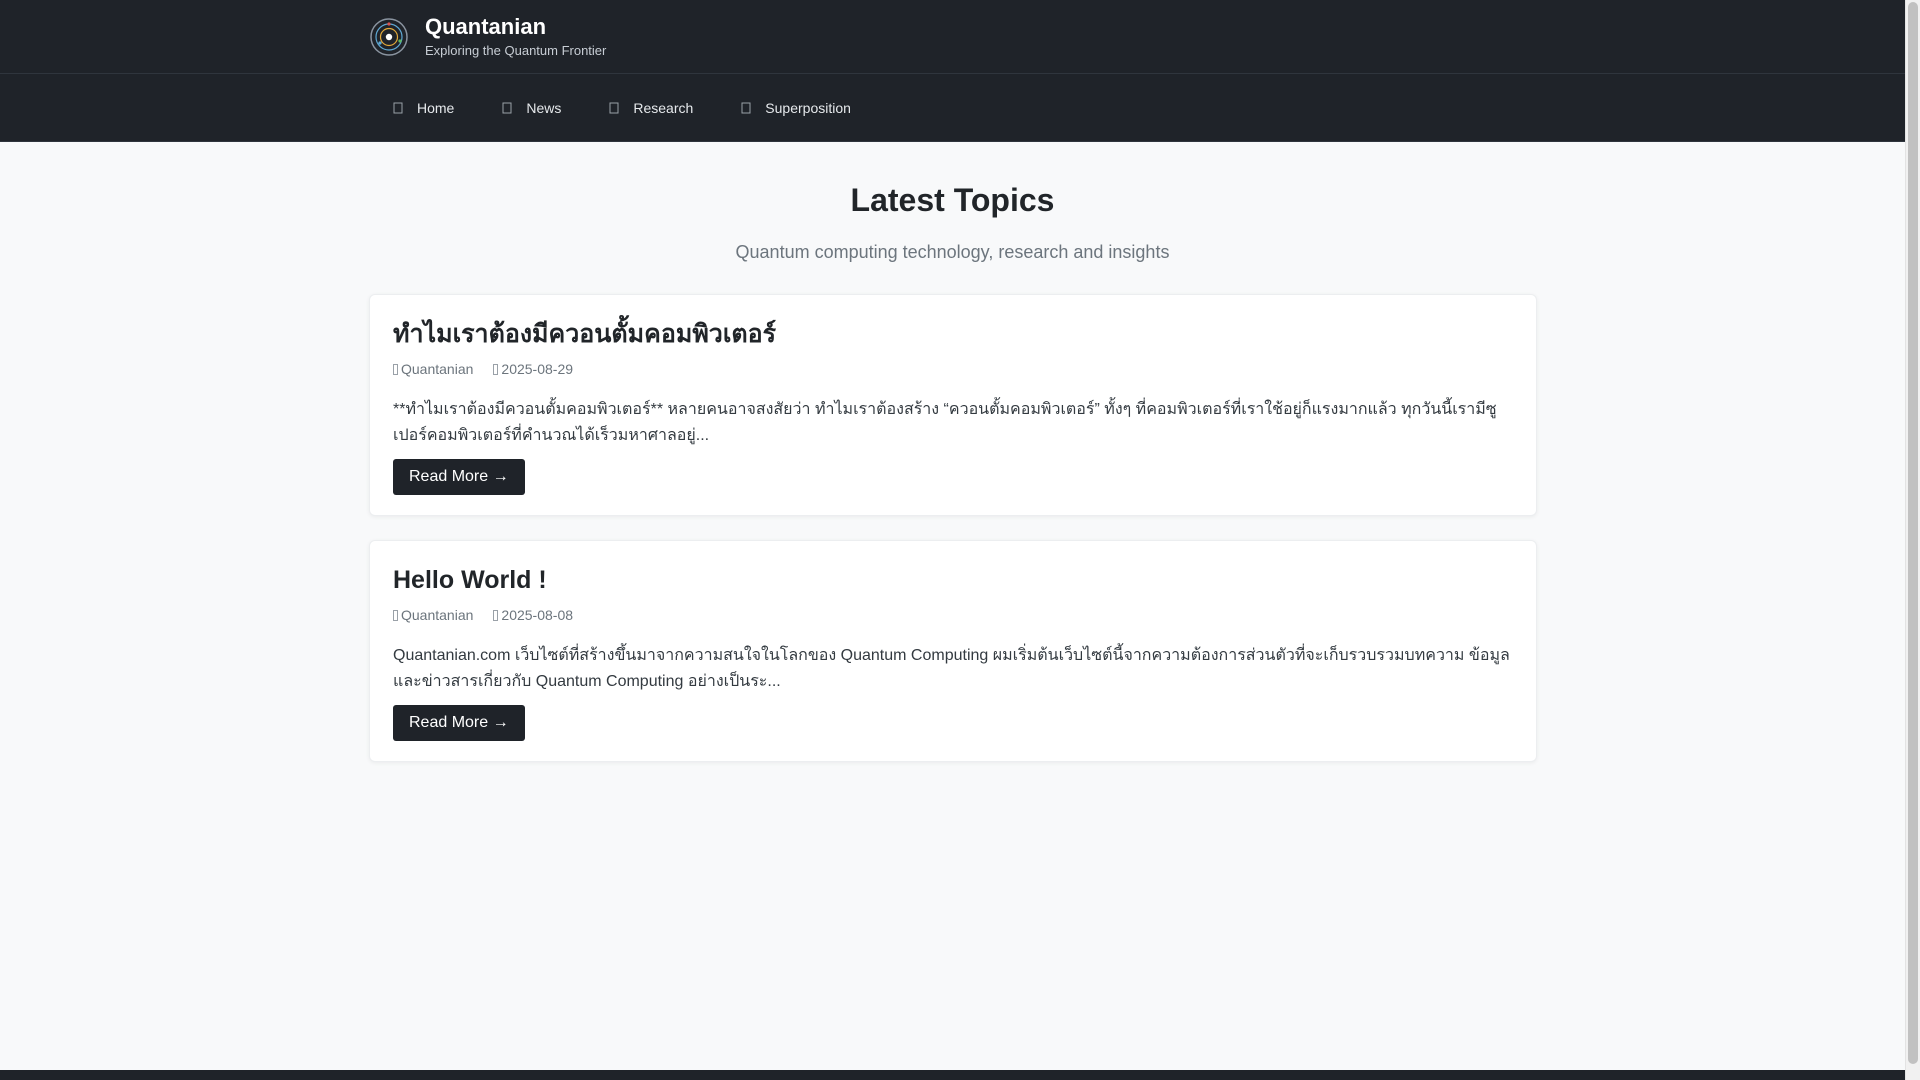  What do you see at coordinates (537, 615) in the screenshot?
I see `post-date-value: 2025-08-08` at bounding box center [537, 615].